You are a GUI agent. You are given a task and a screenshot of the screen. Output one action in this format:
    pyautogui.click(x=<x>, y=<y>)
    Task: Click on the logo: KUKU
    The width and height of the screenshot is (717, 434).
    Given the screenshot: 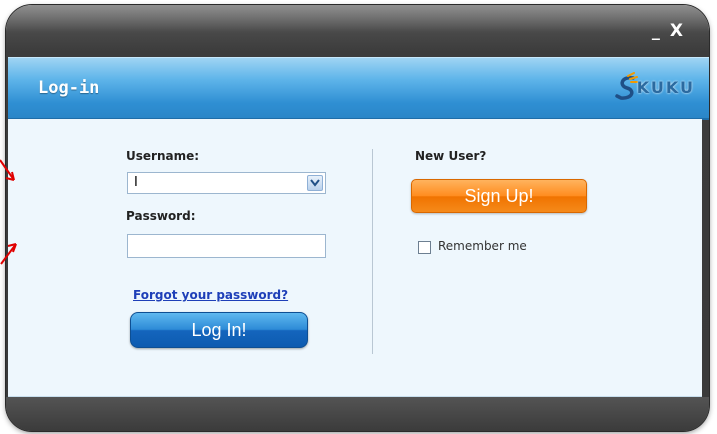 What is the action you would take?
    pyautogui.click(x=654, y=87)
    